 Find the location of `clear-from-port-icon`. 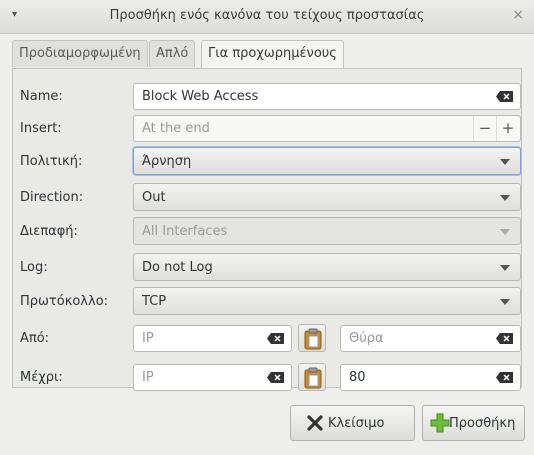

clear-from-port-icon is located at coordinates (504, 338).